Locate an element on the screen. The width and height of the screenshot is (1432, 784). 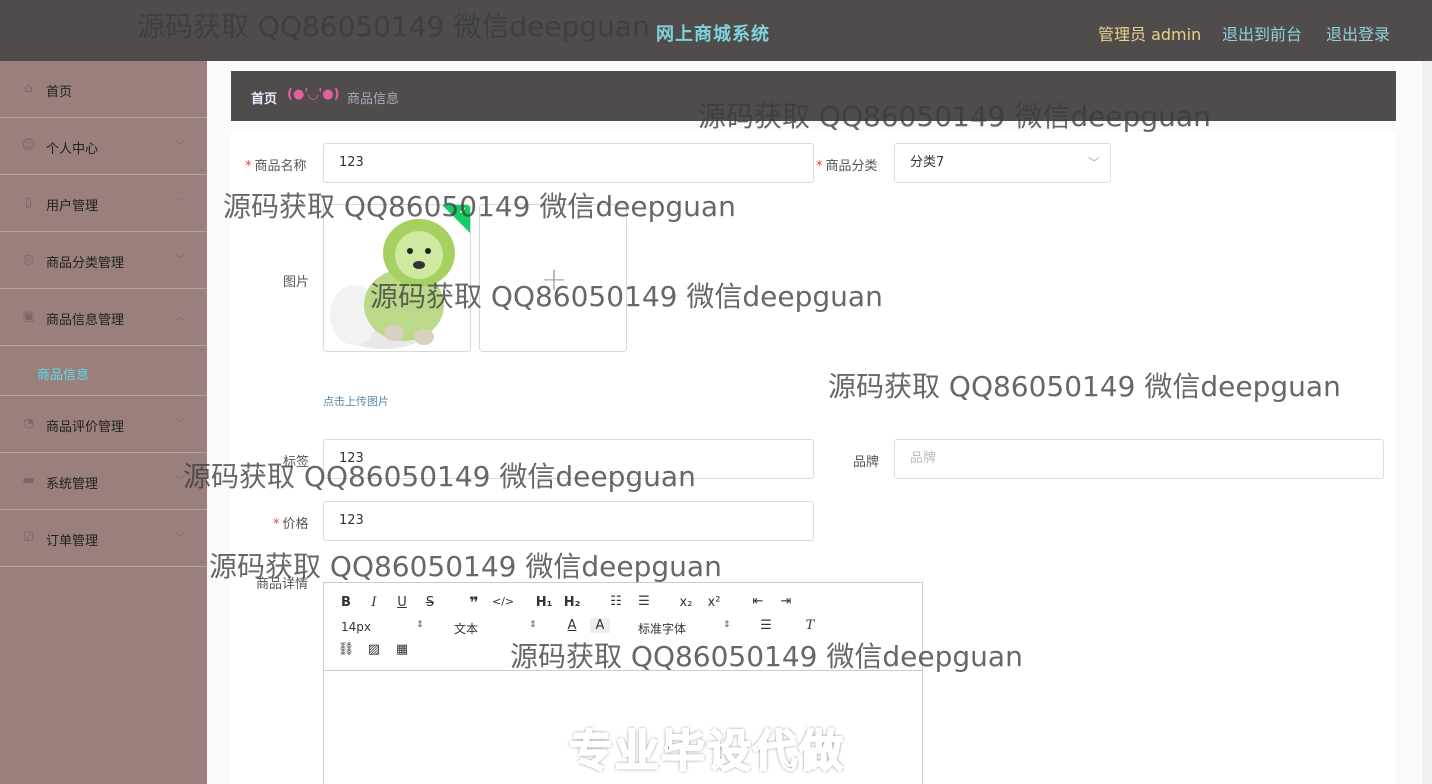
sidebar-item-home: ⌂ 首页 is located at coordinates (103, 89).